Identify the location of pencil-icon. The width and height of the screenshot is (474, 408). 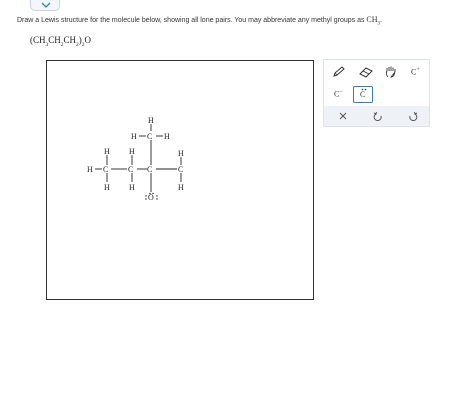
(339, 72).